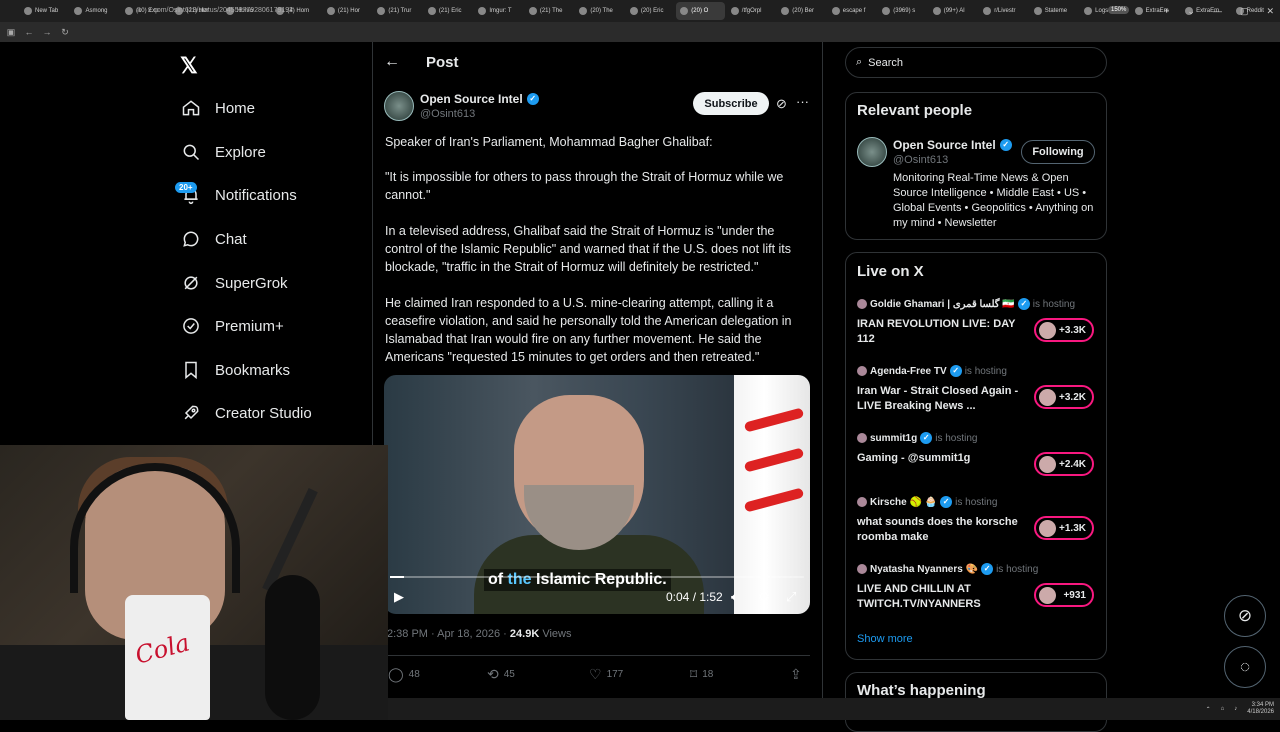 Image resolution: width=1280 pixels, height=732 pixels. I want to click on reply-button: ◯ 48, so click(404, 674).